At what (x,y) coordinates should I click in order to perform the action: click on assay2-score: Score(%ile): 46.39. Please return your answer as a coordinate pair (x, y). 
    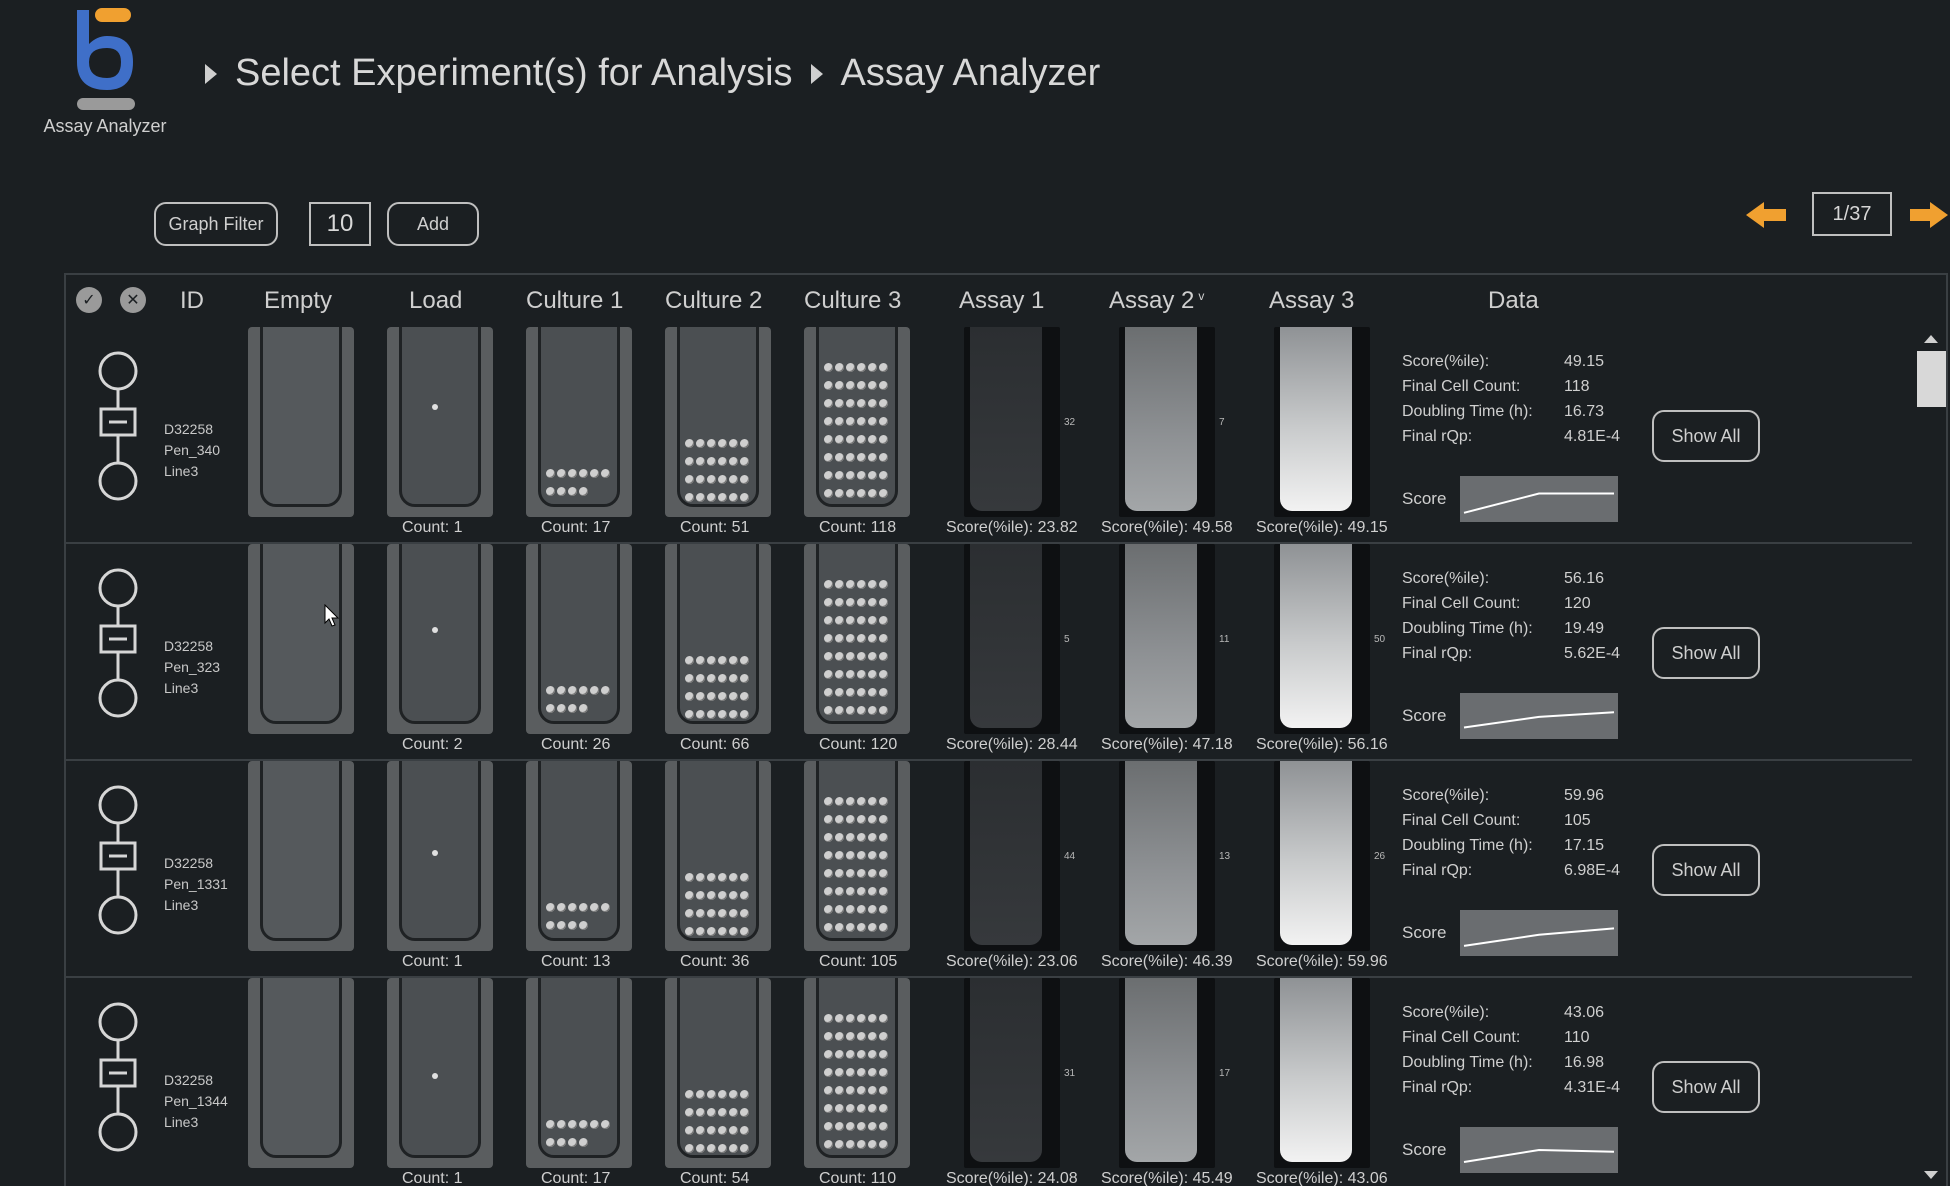
    Looking at the image, I should click on (1167, 961).